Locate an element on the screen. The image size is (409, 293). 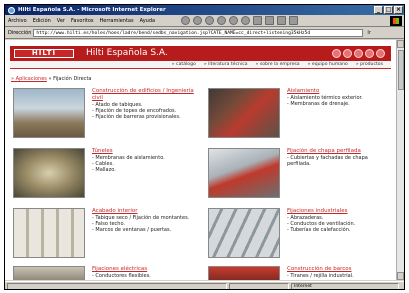
scroll-up-icon is located at coordinates (400, 44).